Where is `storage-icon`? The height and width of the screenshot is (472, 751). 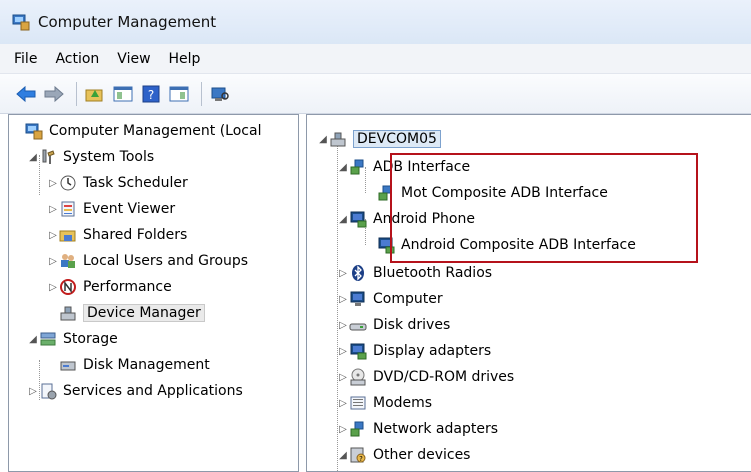
storage-icon is located at coordinates (48, 339).